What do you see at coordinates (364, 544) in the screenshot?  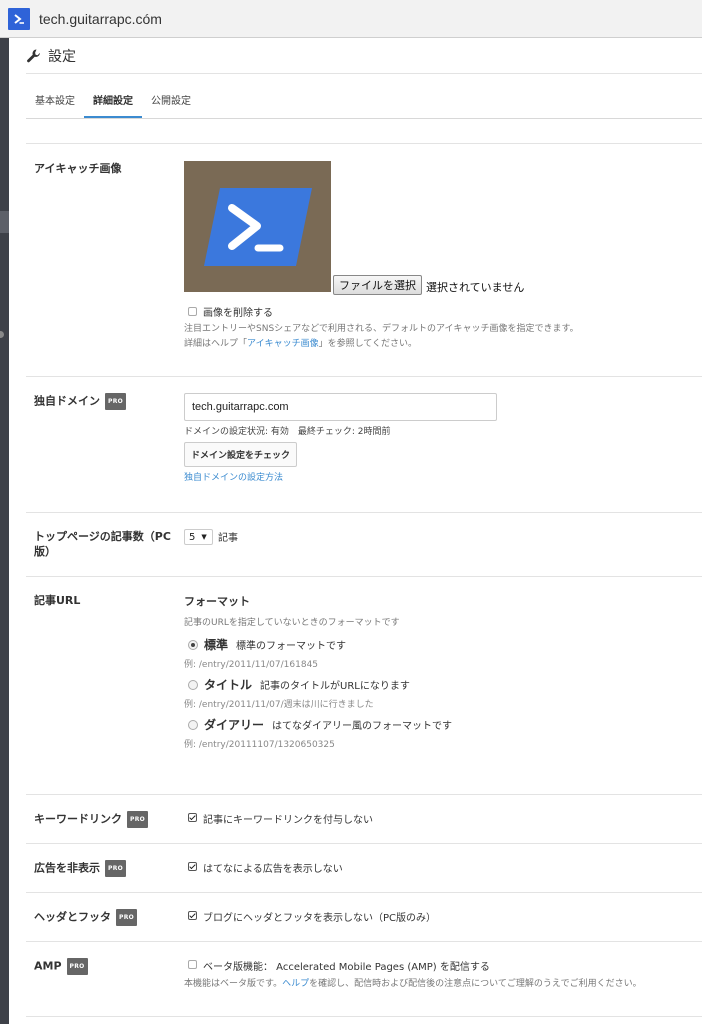 I see `top-count-row: トップページの記事数（PC版） 5 ▼ 記事` at bounding box center [364, 544].